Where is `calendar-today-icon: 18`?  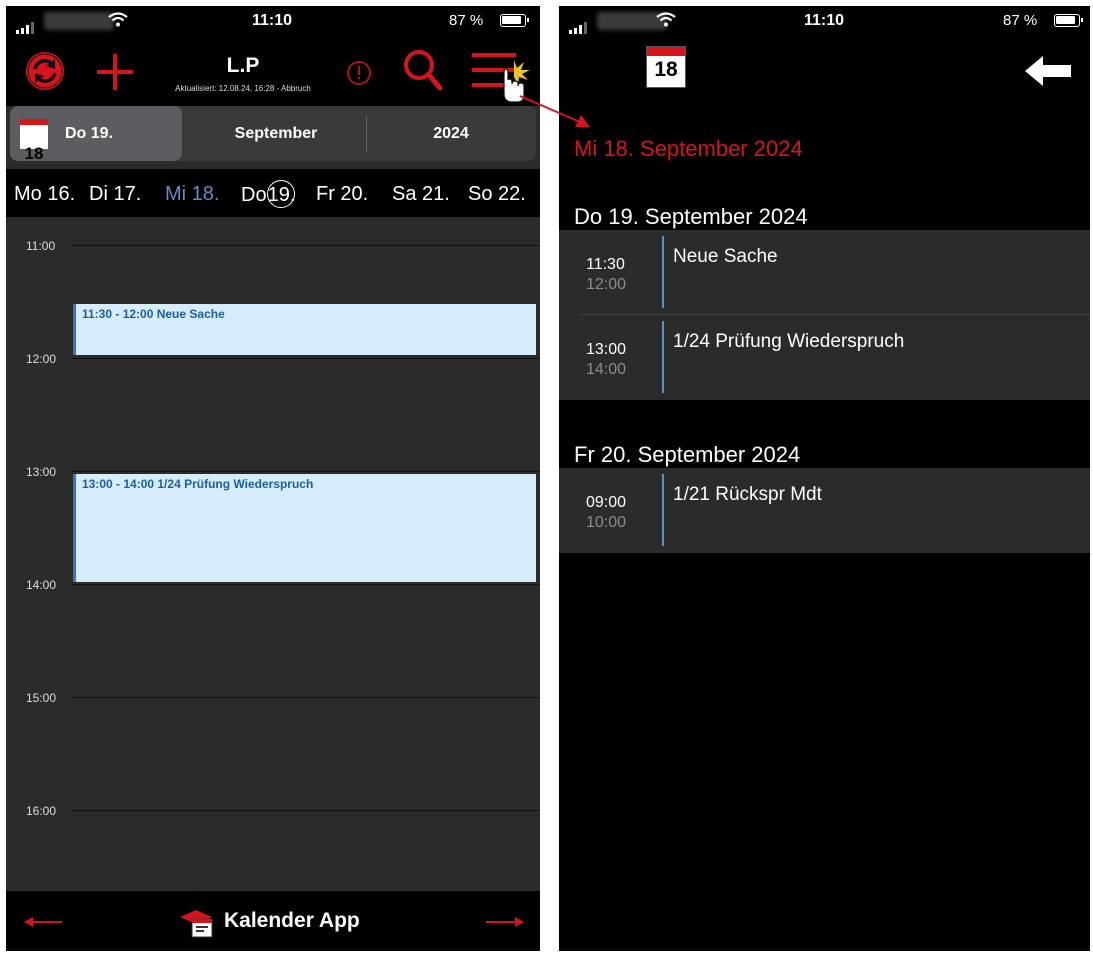 calendar-today-icon: 18 is located at coordinates (666, 67).